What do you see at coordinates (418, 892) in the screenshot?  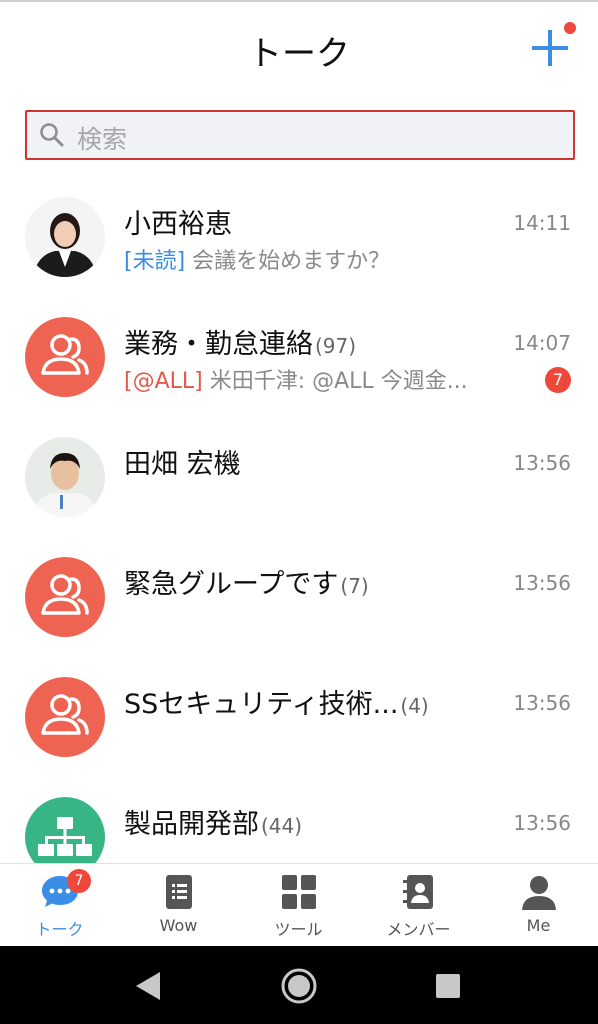 I see `contacts-icon` at bounding box center [418, 892].